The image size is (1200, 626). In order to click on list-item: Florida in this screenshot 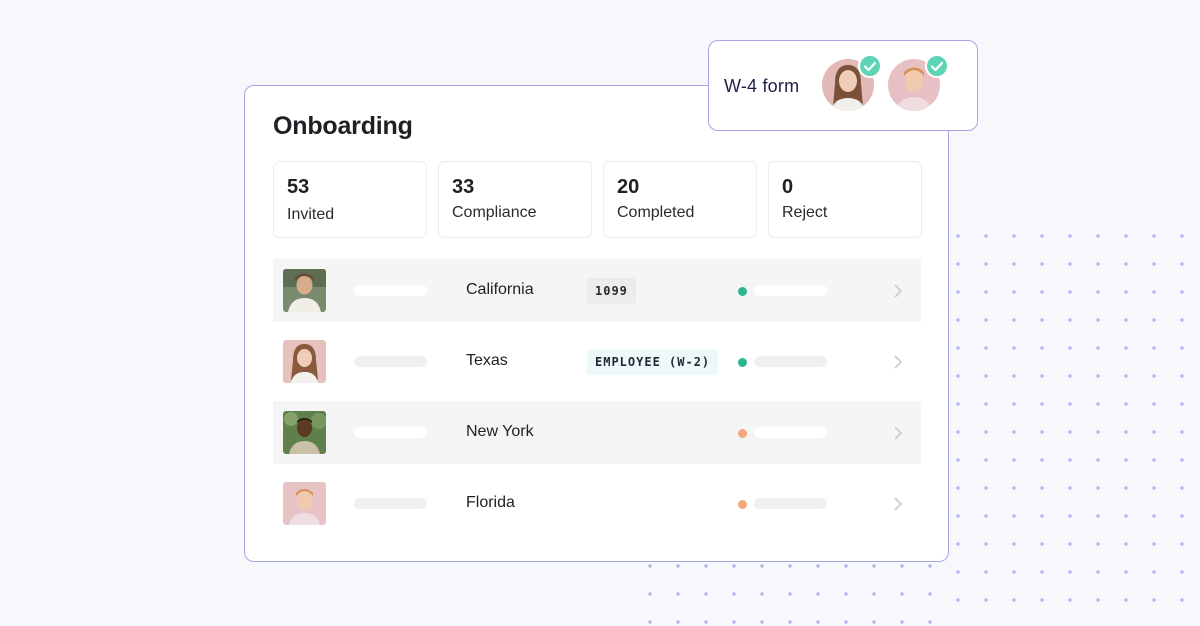, I will do `click(597, 503)`.